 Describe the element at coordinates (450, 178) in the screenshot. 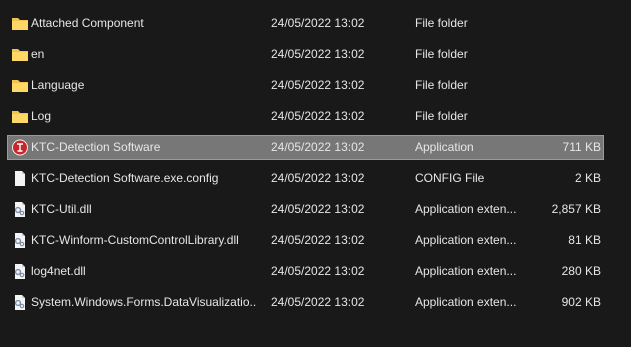

I see `file-type: CONFIG File` at that location.